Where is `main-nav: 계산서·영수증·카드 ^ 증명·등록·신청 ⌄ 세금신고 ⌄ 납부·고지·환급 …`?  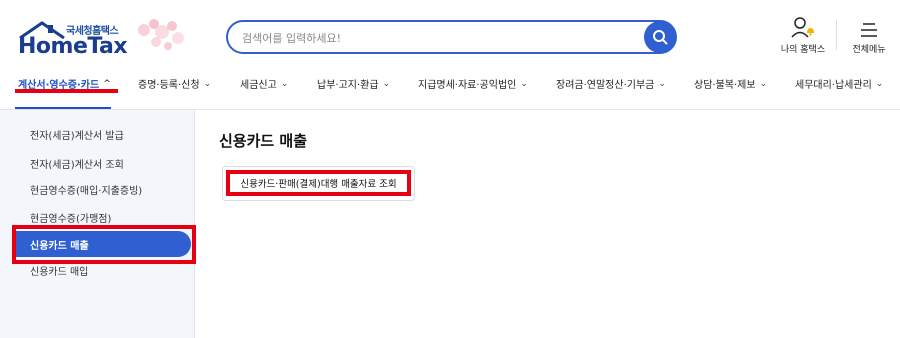
main-nav: 계산서·영수증·카드 ^ 증명·등록·신청 ⌄ 세금신고 ⌄ 납부·고지·환급 … is located at coordinates (450, 90).